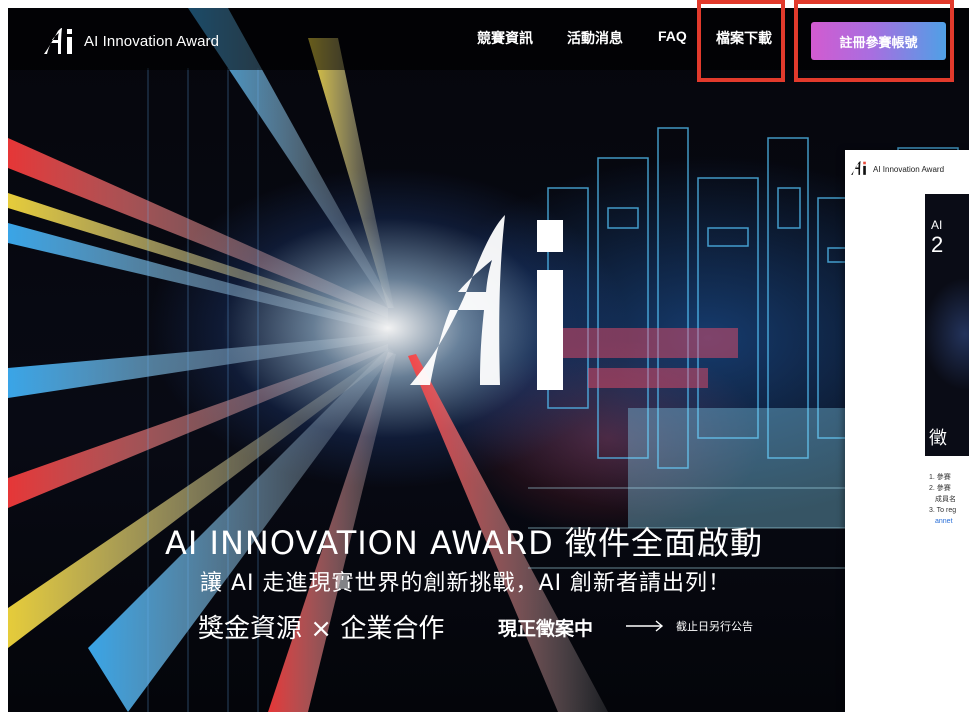 This screenshot has height=712, width=969. What do you see at coordinates (945, 499) in the screenshot?
I see `preview-list-item: 成員名` at bounding box center [945, 499].